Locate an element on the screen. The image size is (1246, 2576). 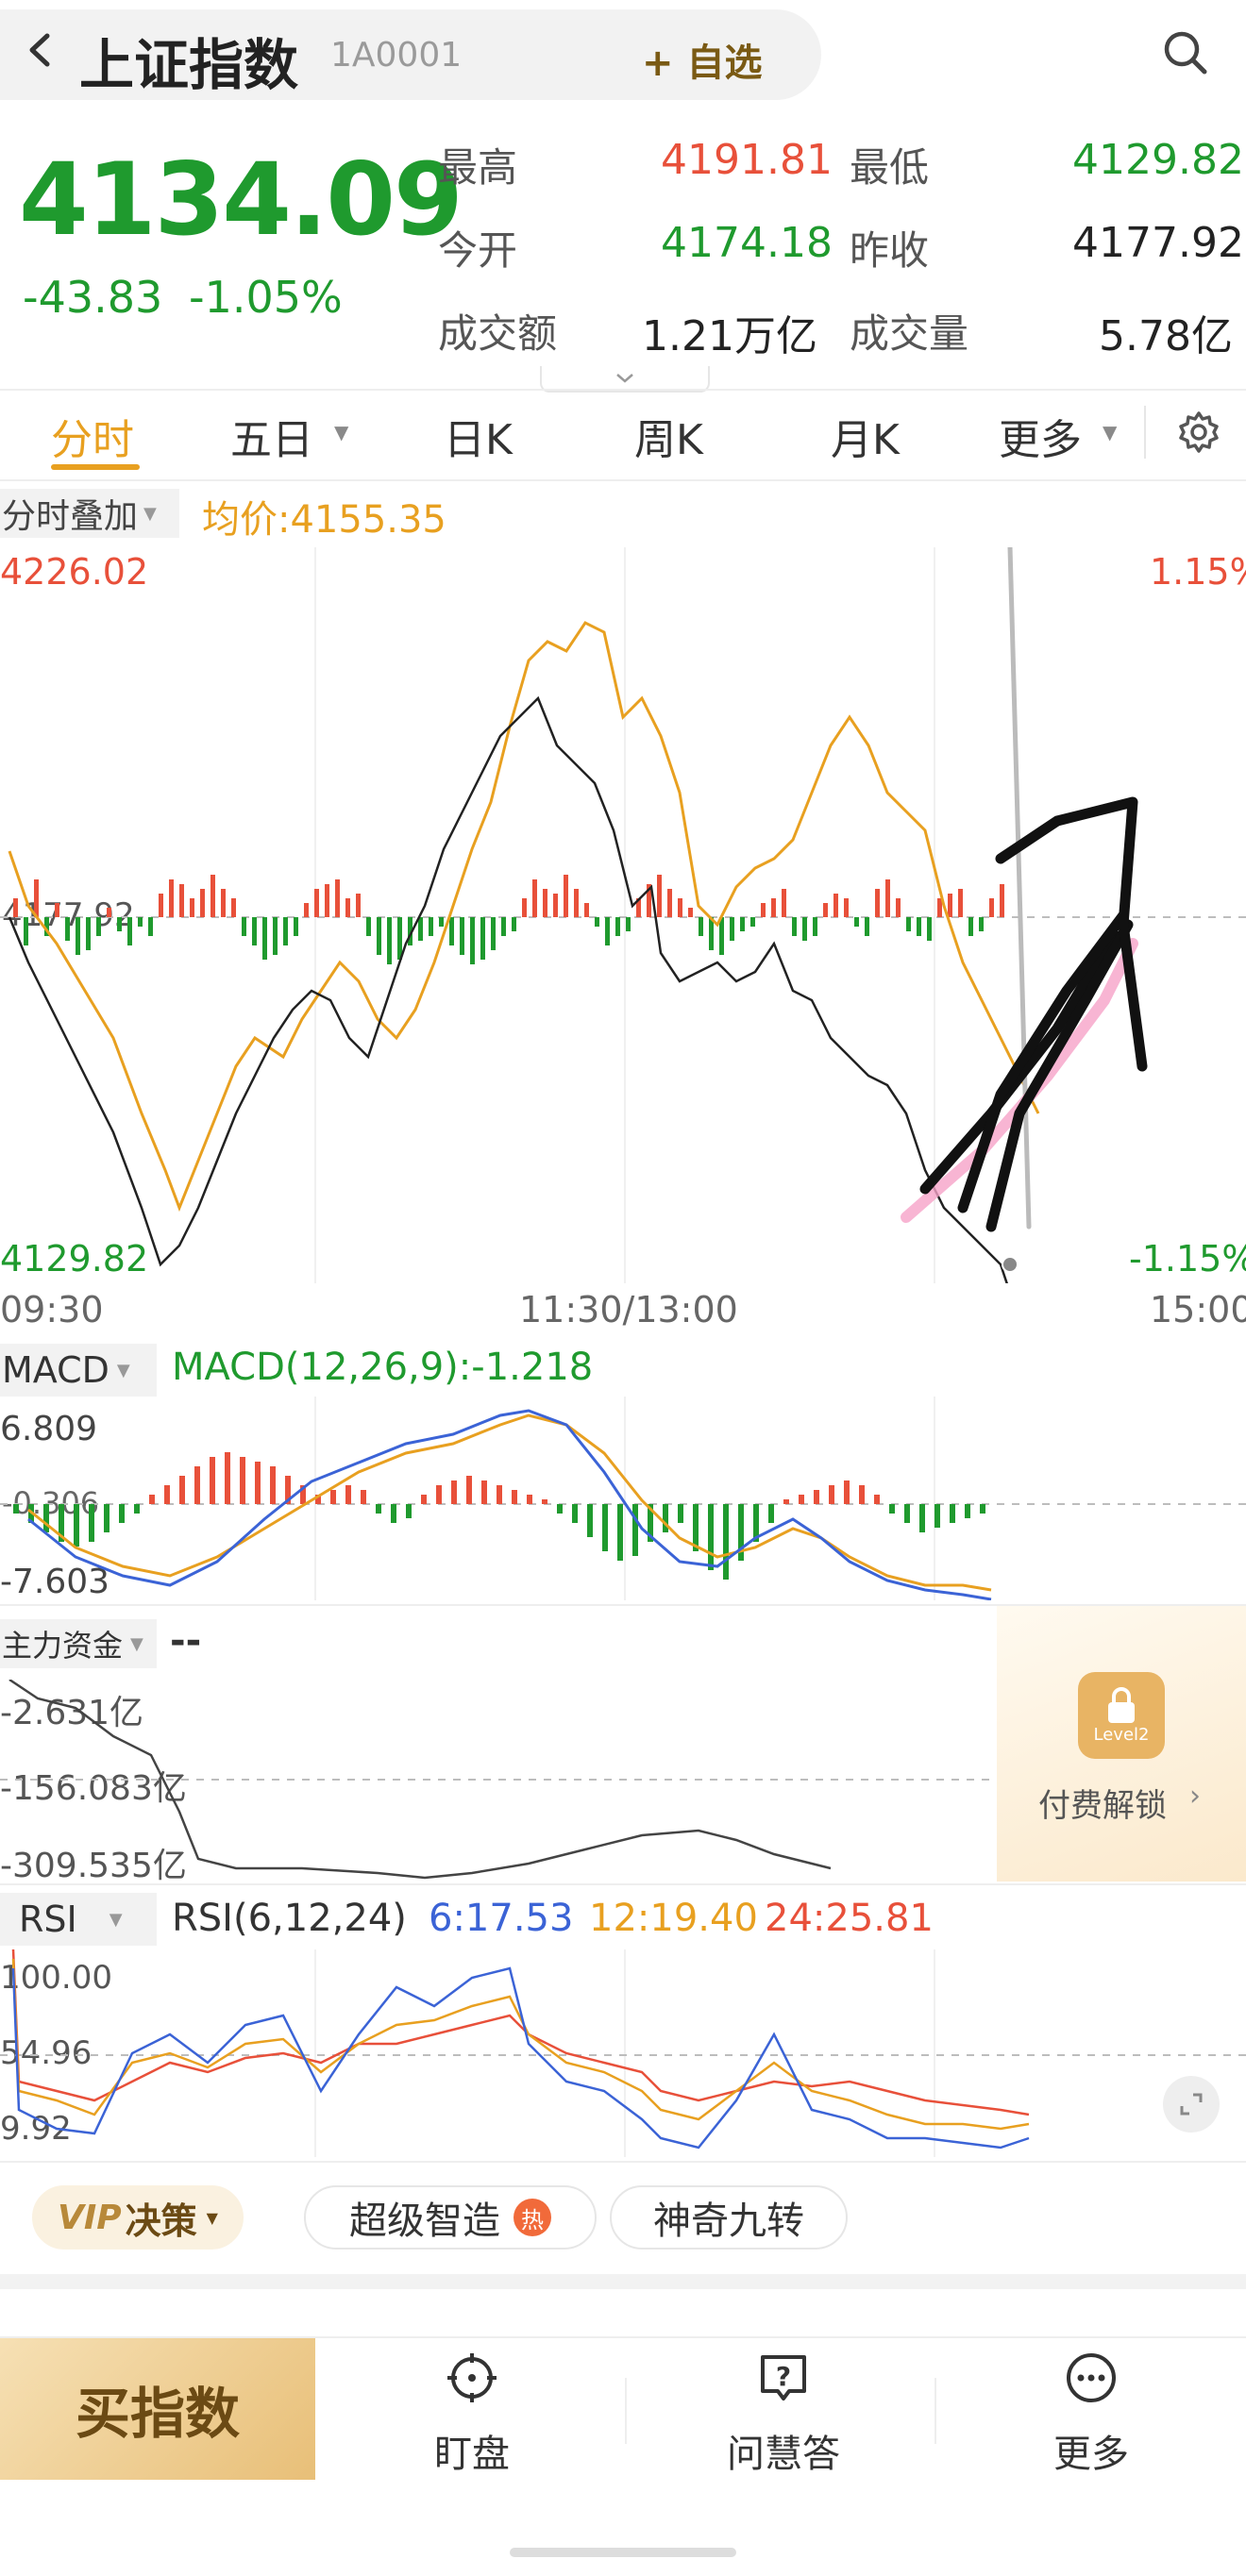
index-code: 1A0001 is located at coordinates (396, 55).